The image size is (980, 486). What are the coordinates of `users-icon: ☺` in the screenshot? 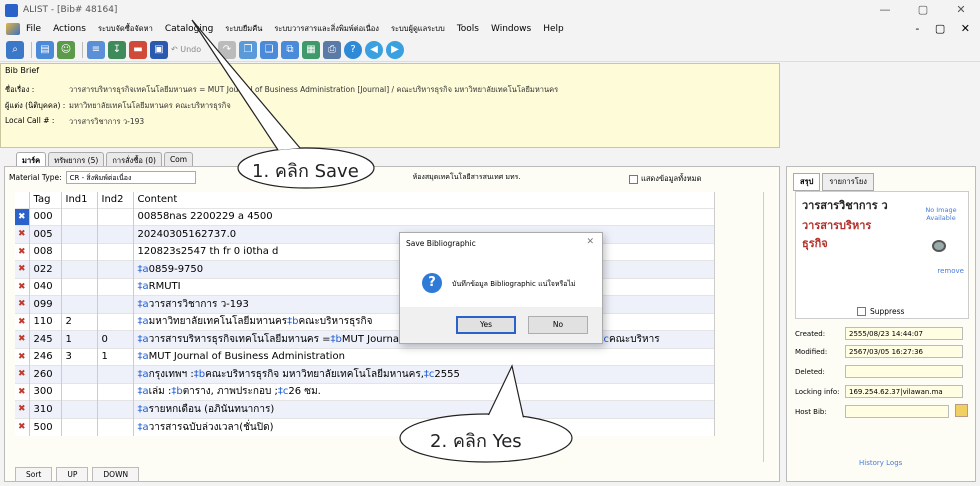 It's located at (66, 49).